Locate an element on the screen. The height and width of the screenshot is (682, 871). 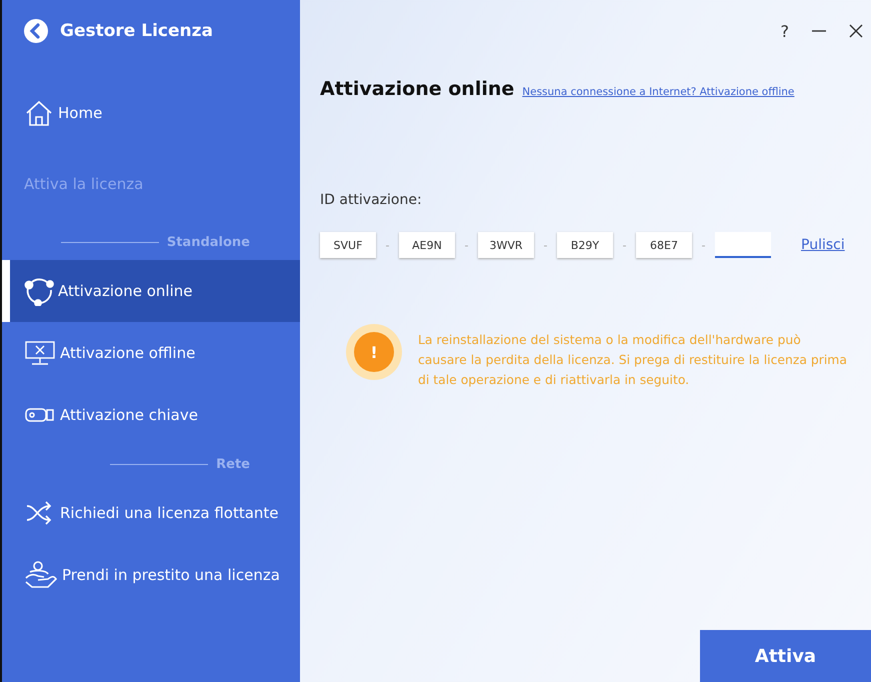
page-title: Attivazione online is located at coordinates (417, 89).